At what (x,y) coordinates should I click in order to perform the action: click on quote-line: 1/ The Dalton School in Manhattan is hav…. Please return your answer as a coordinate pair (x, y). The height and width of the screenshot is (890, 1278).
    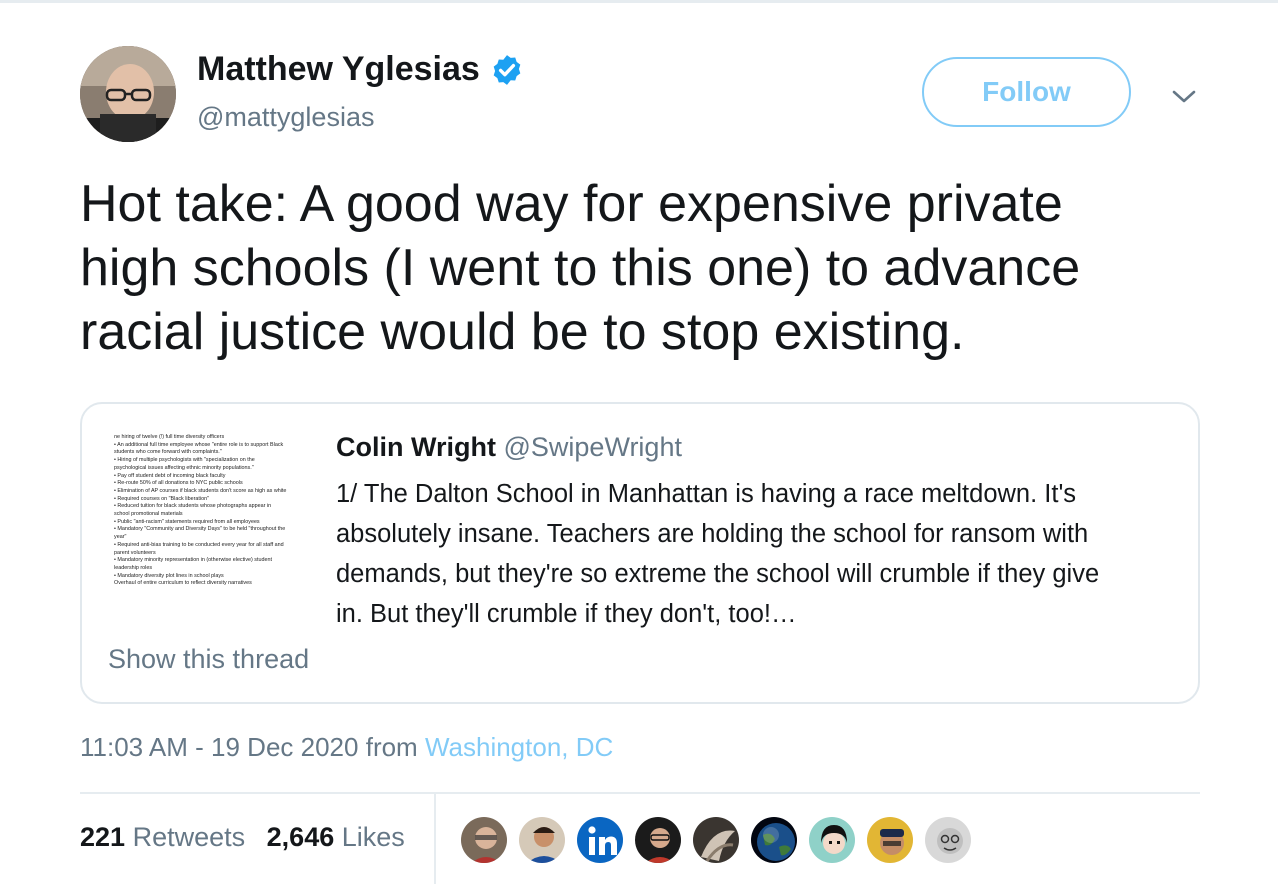
    Looking at the image, I should click on (706, 494).